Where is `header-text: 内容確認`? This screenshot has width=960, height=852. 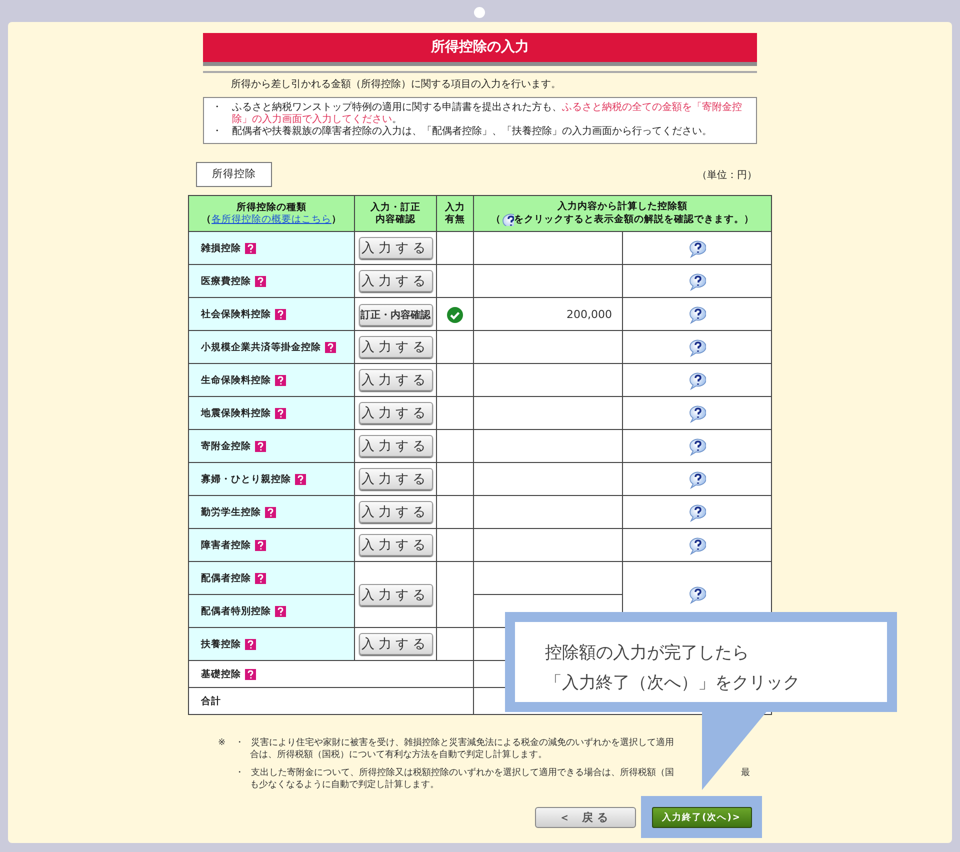 header-text: 内容確認 is located at coordinates (396, 220).